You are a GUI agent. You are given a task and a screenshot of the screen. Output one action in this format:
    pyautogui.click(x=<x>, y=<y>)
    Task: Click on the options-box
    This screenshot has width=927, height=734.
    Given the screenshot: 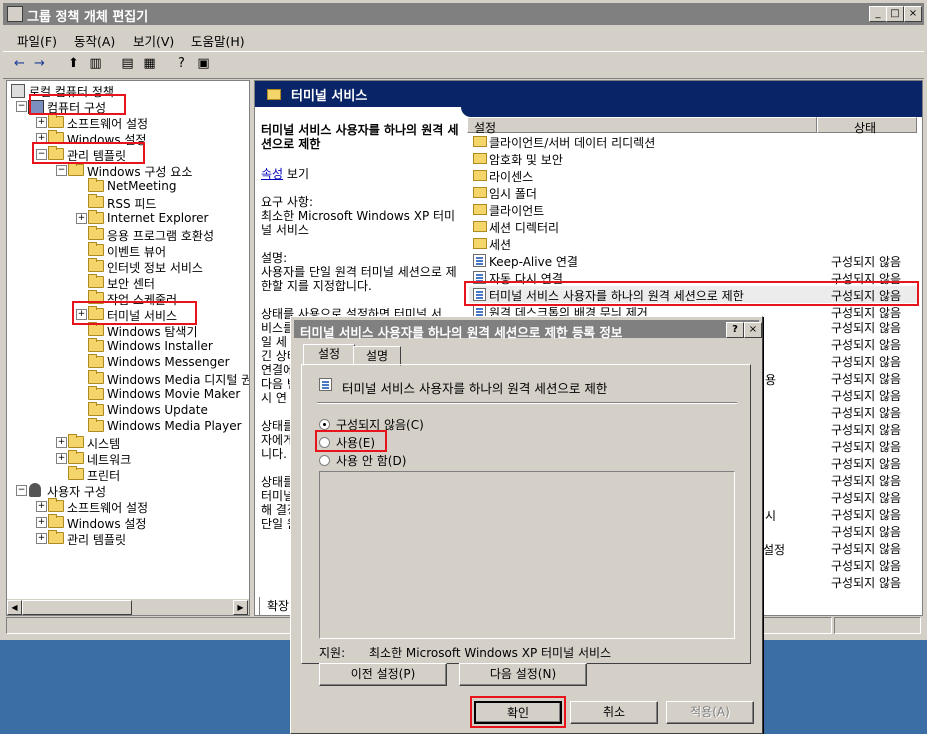 What is the action you would take?
    pyautogui.click(x=527, y=555)
    